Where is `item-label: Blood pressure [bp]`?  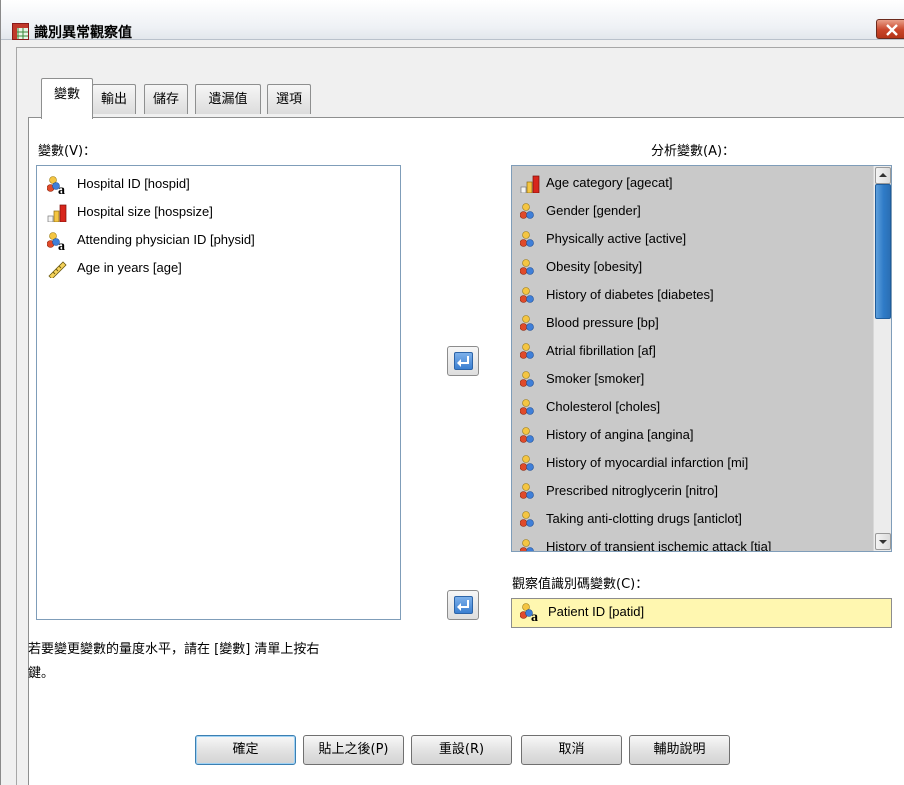 item-label: Blood pressure [bp] is located at coordinates (602, 322).